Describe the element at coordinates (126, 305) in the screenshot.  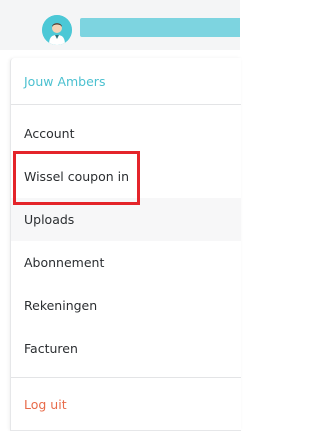
I see `menu-item-rekeningen: Rekeningen` at that location.